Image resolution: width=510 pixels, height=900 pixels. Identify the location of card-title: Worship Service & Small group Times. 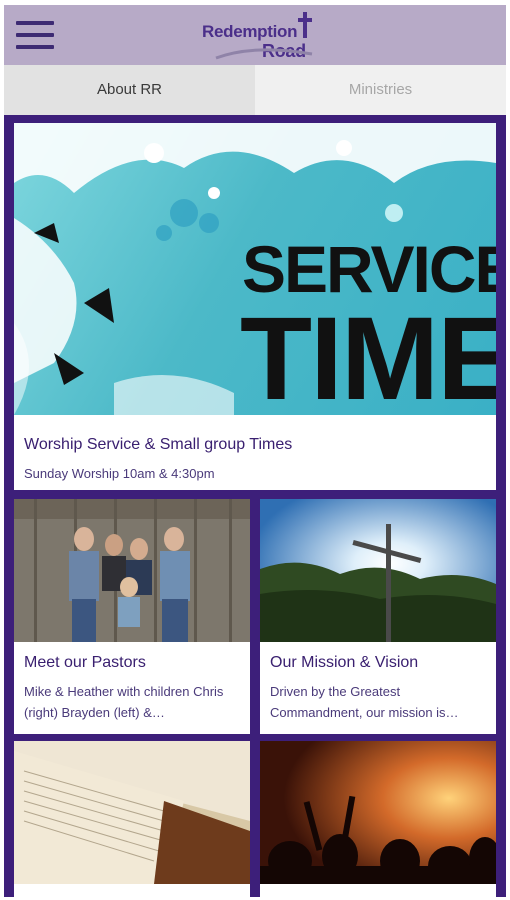
(158, 444).